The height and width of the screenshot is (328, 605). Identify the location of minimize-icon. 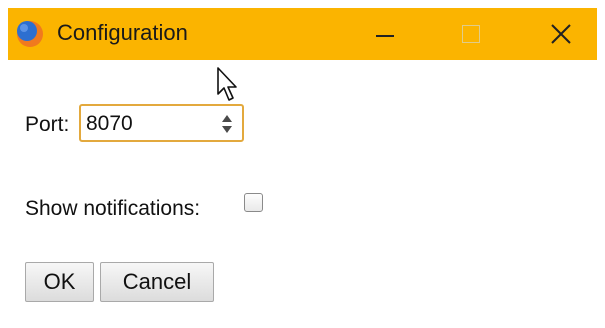
(385, 36).